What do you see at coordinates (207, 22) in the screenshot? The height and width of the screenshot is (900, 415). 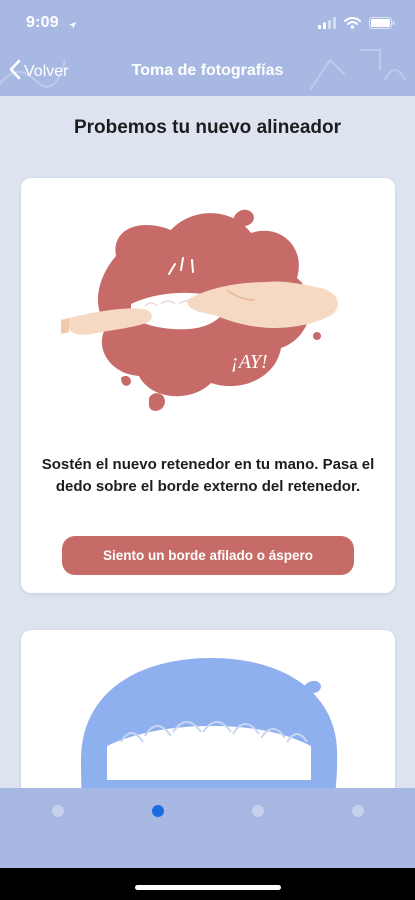 I see `status-bar: 9:09` at bounding box center [207, 22].